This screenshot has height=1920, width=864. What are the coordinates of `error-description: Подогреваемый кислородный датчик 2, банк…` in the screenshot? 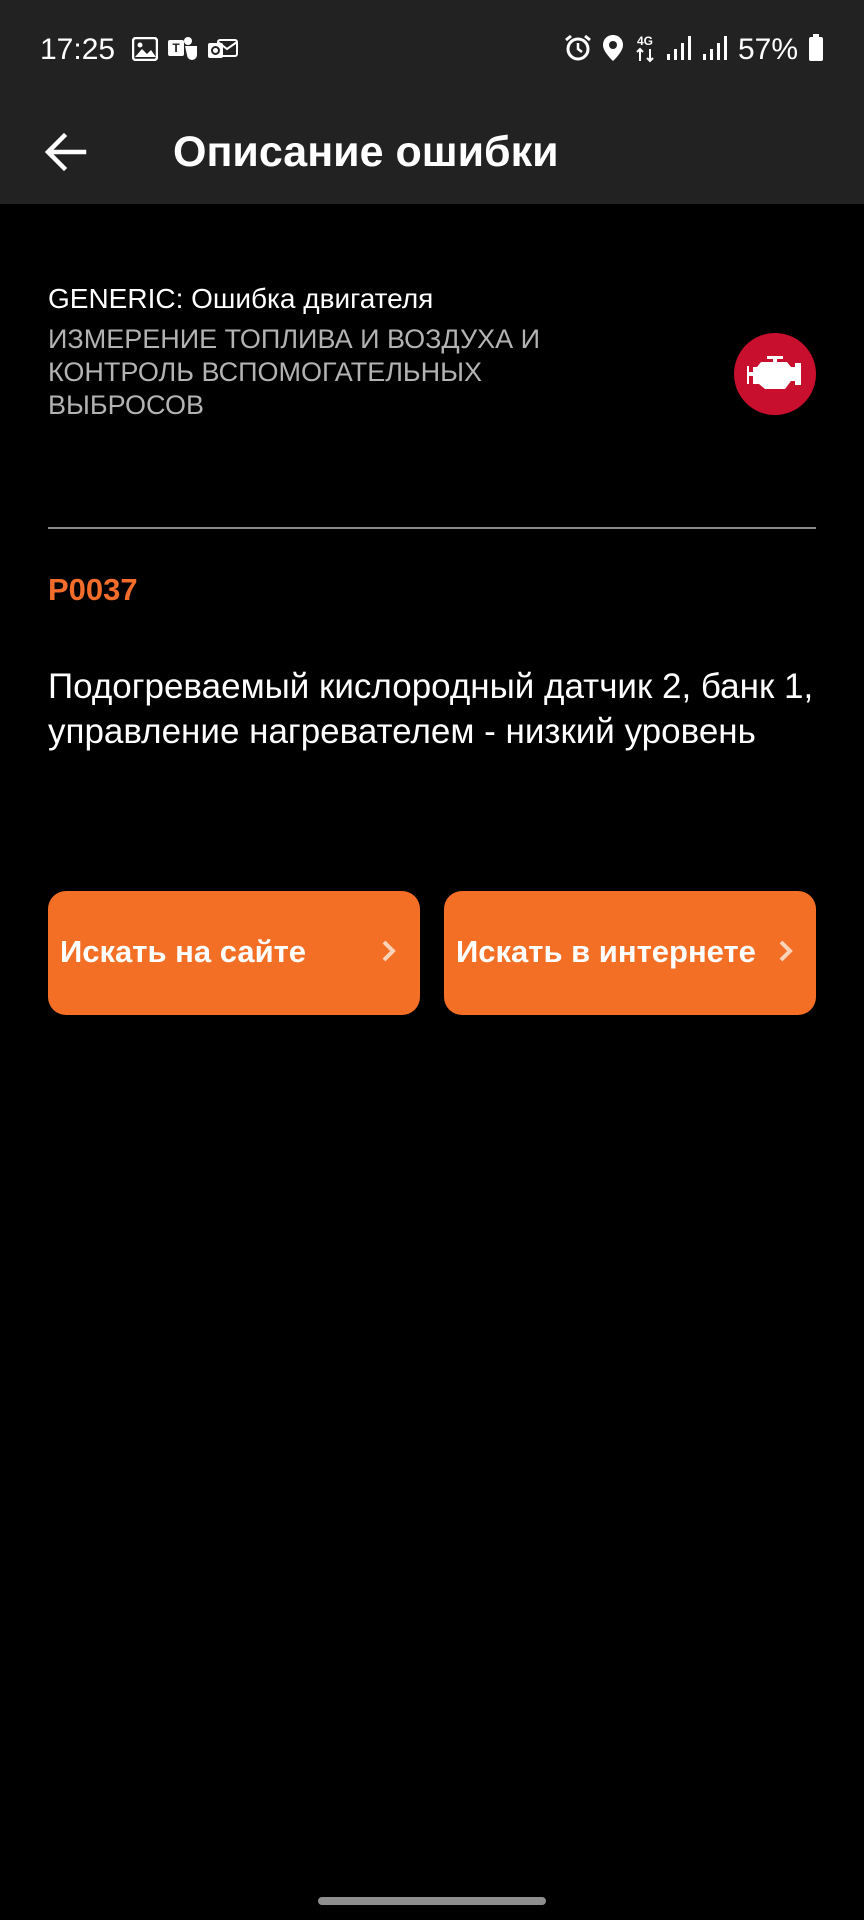 It's located at (431, 709).